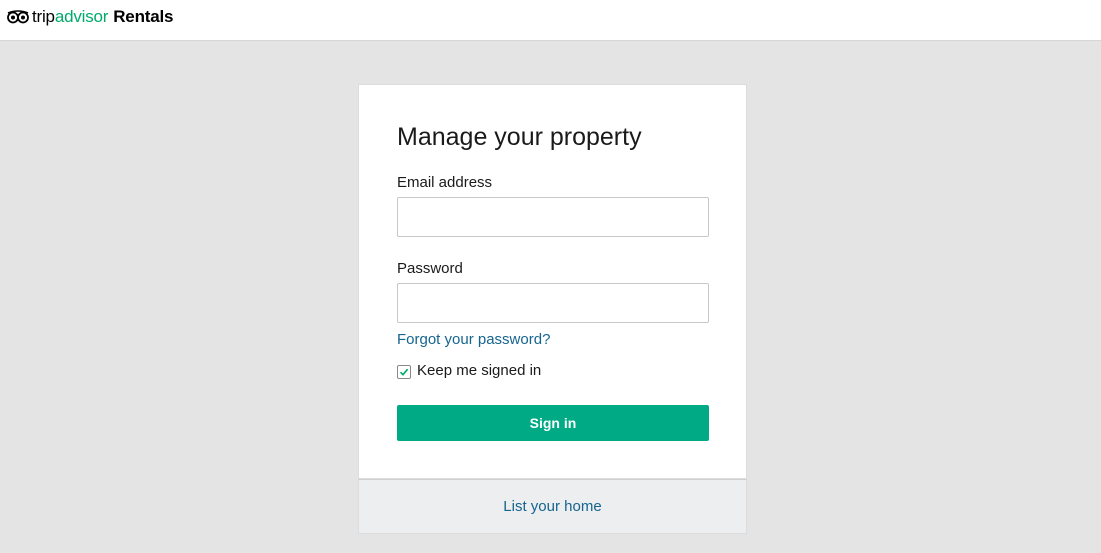  I want to click on tripadvisor-rentals-logo: trip advisor Rentals, so click(90, 17).